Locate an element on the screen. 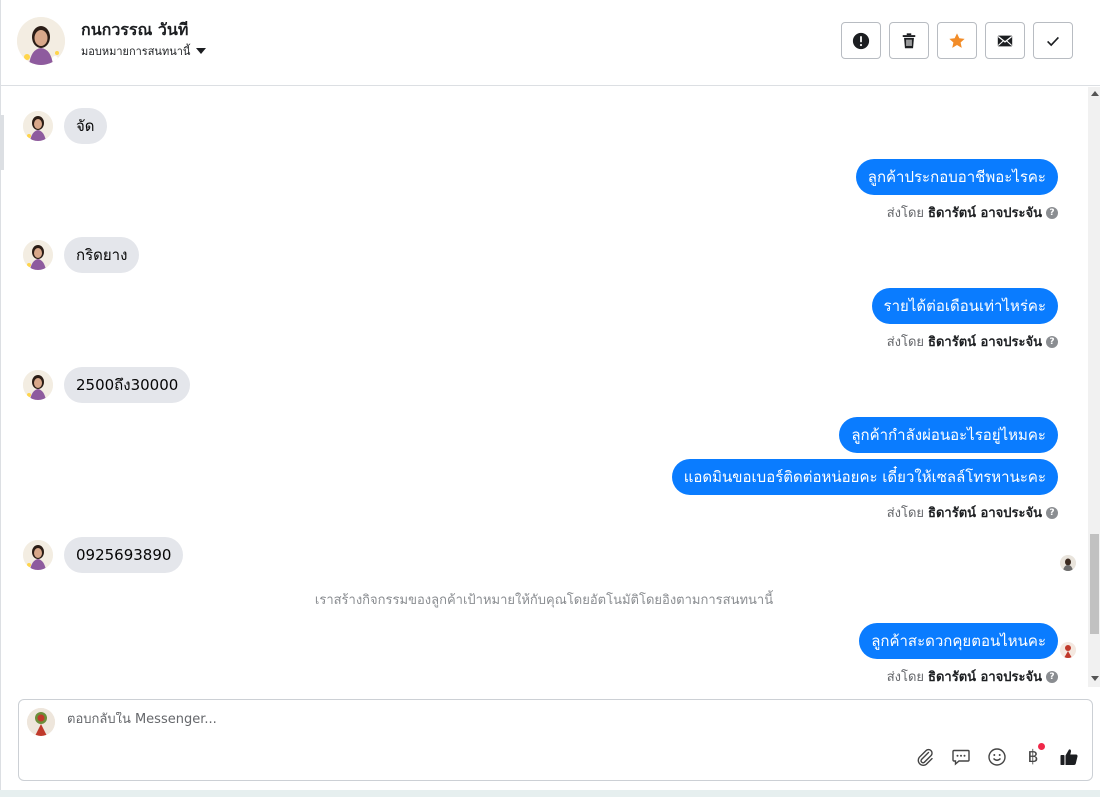  scroll-up-arrow-icon is located at coordinates (1095, 93).